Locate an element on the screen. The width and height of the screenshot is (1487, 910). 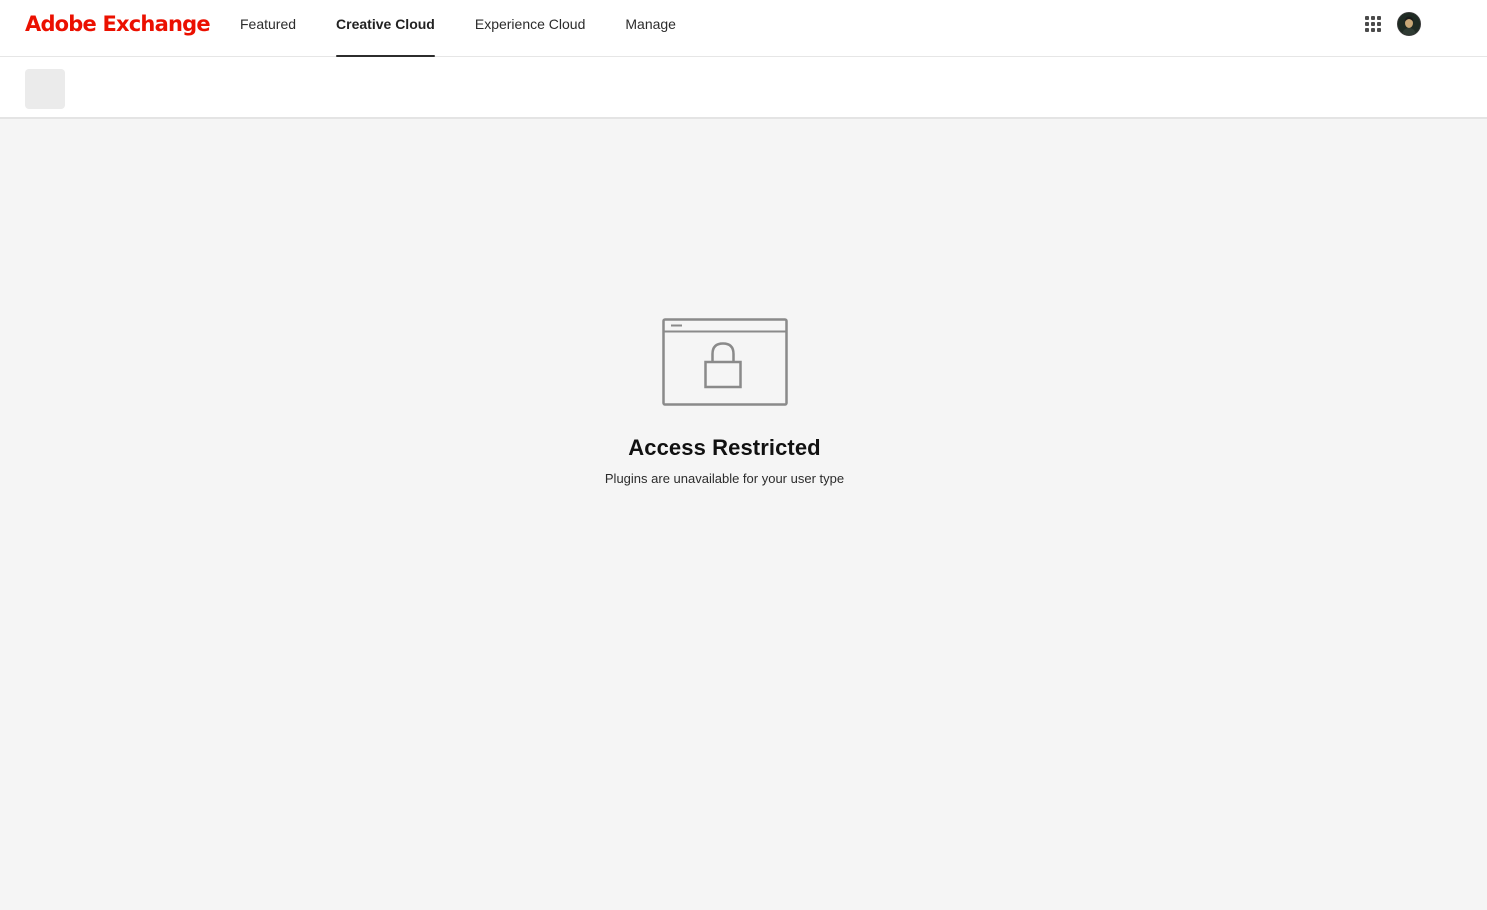
app-grid-icon is located at coordinates (1373, 24).